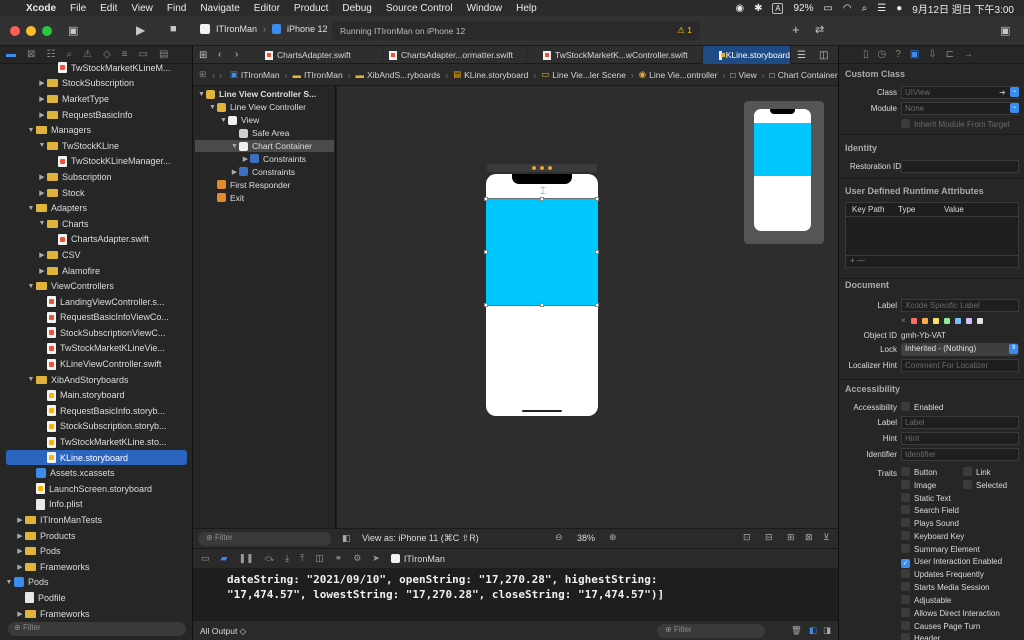 Image resolution: width=1024 pixels, height=640 pixels. What do you see at coordinates (747, 75) in the screenshot?
I see `jump-view: View` at bounding box center [747, 75].